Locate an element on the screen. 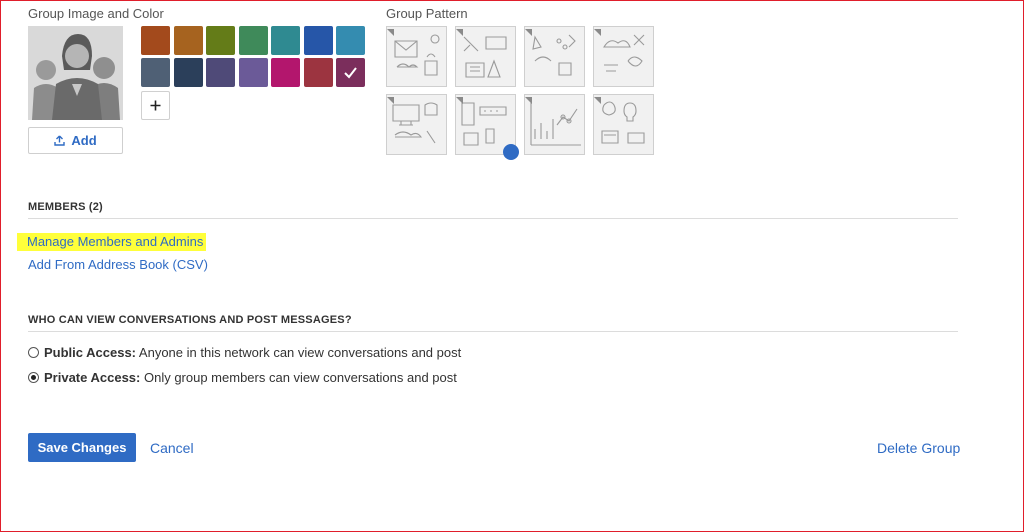 The image size is (1024, 532). selected-pattern-indicator is located at coordinates (511, 152).